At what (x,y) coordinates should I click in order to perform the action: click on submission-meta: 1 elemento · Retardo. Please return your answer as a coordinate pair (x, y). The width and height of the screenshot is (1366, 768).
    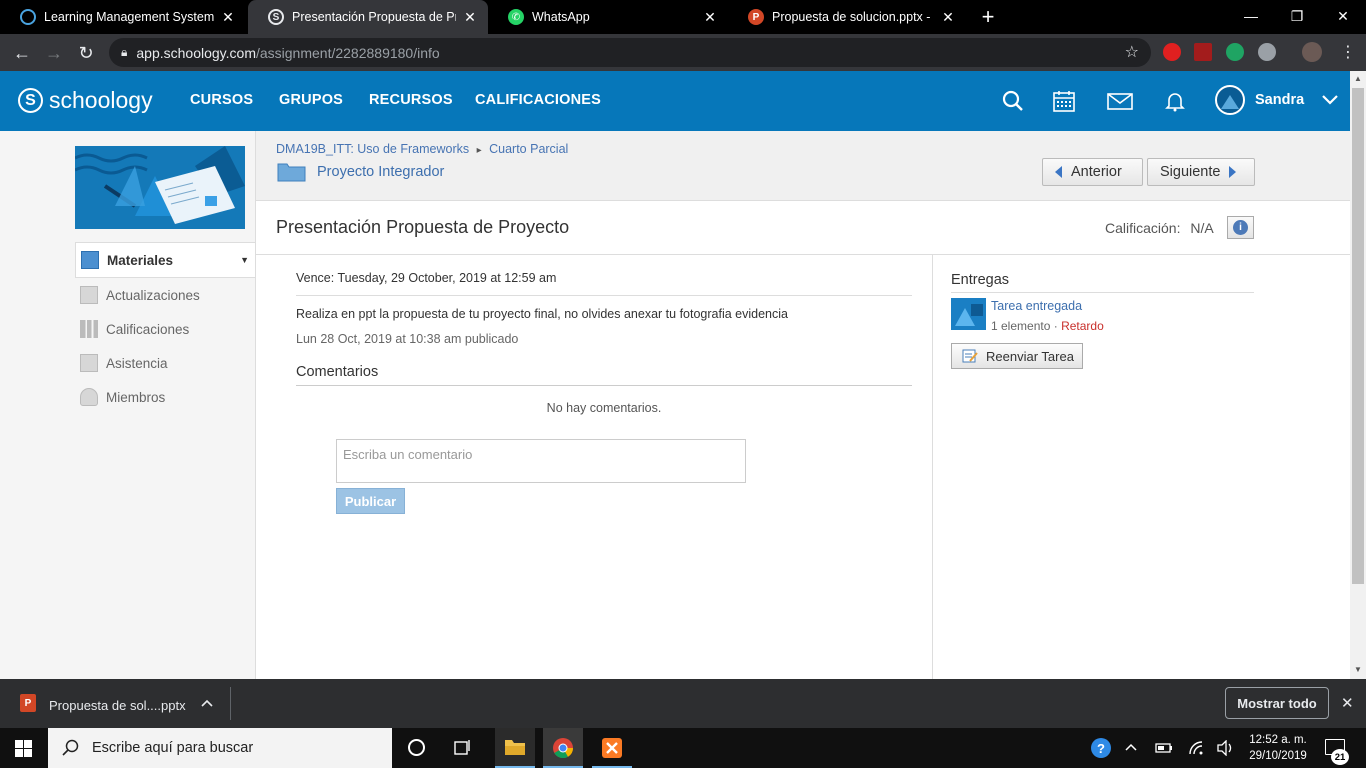
    Looking at the image, I should click on (1047, 326).